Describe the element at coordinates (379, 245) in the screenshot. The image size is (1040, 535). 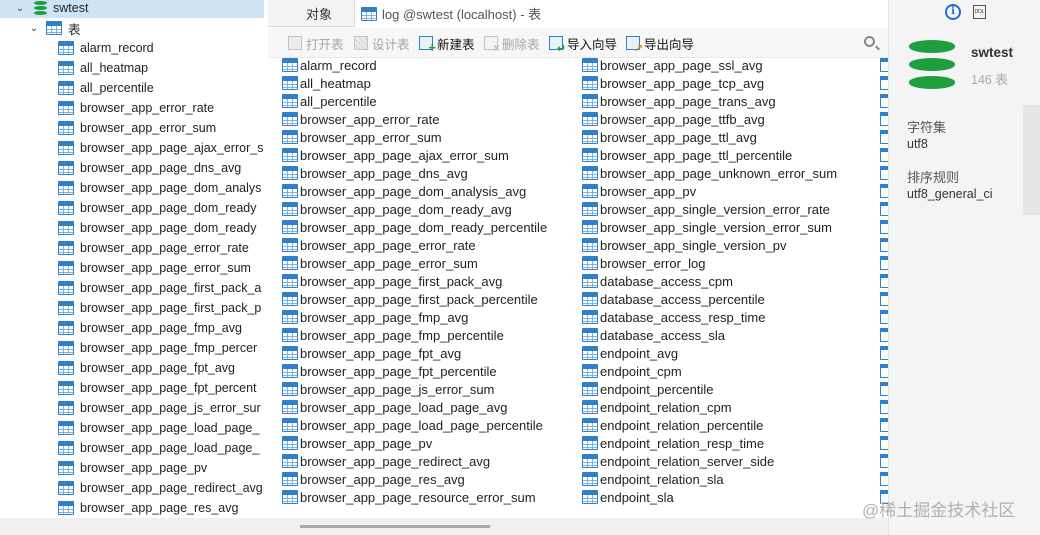
I see `object-table-item: browser_app_page_error_rate` at that location.